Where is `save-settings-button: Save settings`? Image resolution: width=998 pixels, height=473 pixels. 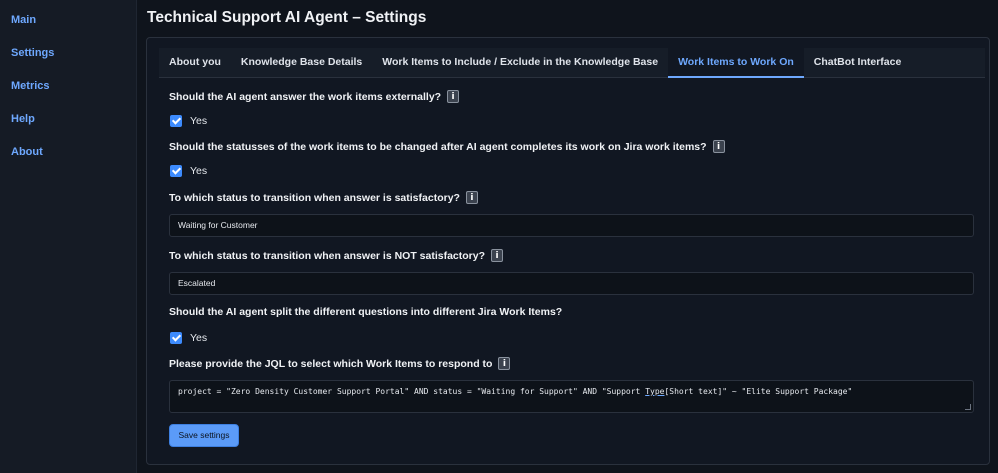 save-settings-button: Save settings is located at coordinates (204, 435).